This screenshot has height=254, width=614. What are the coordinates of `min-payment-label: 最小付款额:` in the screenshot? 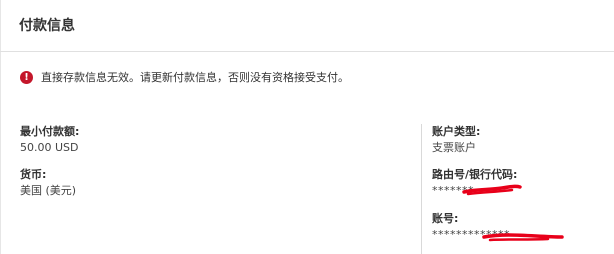 It's located at (50, 131).